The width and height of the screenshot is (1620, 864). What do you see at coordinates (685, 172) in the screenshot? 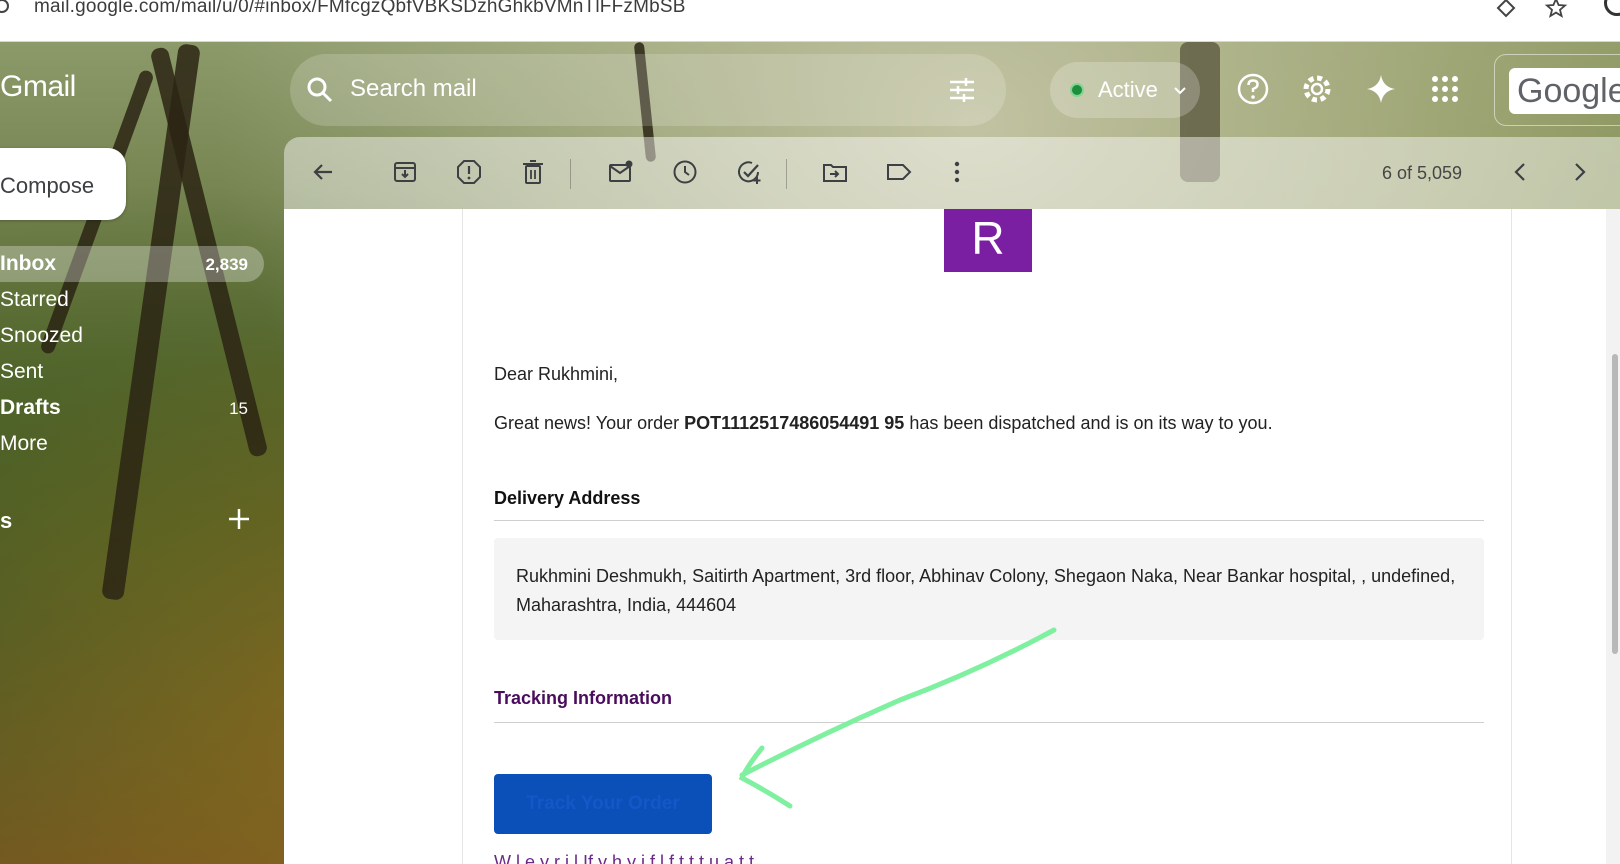
I see `snooze-icon` at bounding box center [685, 172].